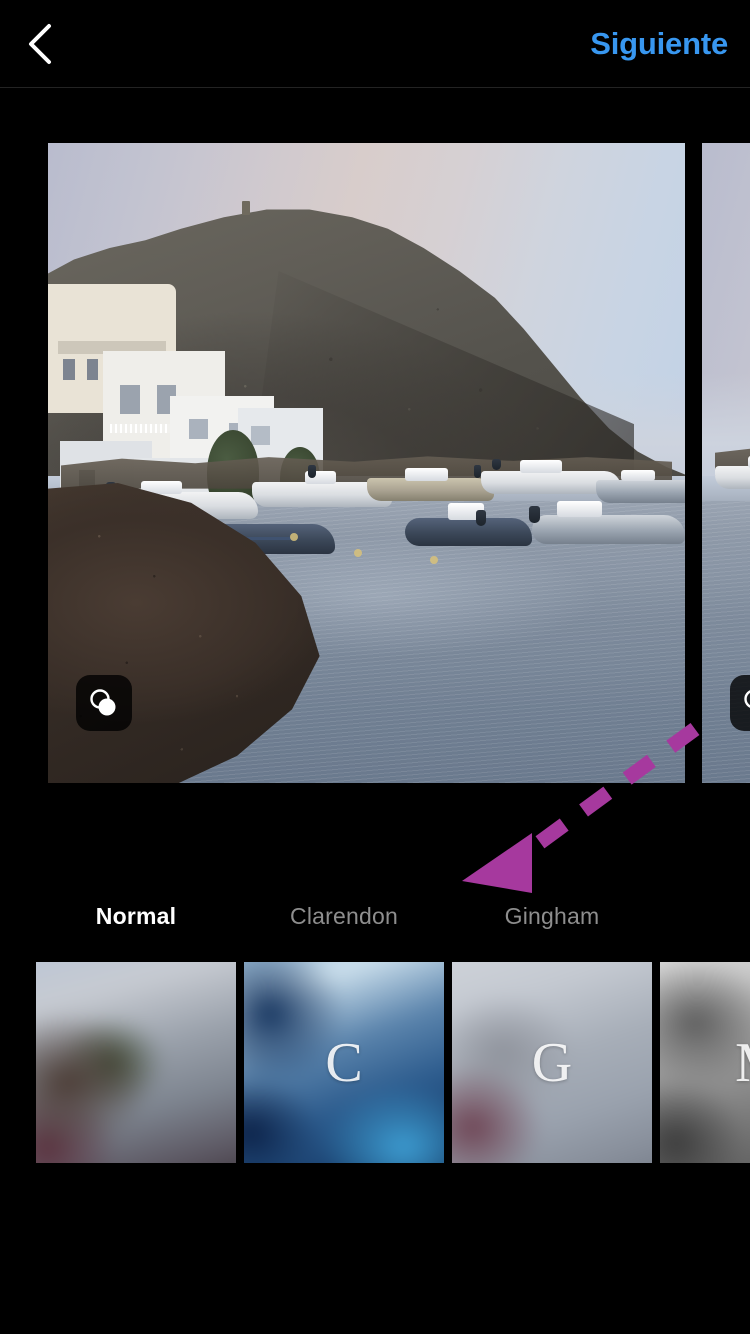 This screenshot has height=1334, width=750. Describe the element at coordinates (659, 44) in the screenshot. I see `next-button: Siguiente` at that location.